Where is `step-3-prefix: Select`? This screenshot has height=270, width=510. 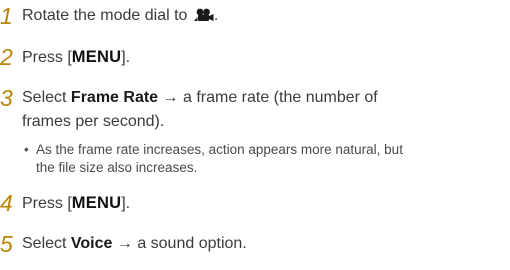
step-3-prefix: Select is located at coordinates (46, 97).